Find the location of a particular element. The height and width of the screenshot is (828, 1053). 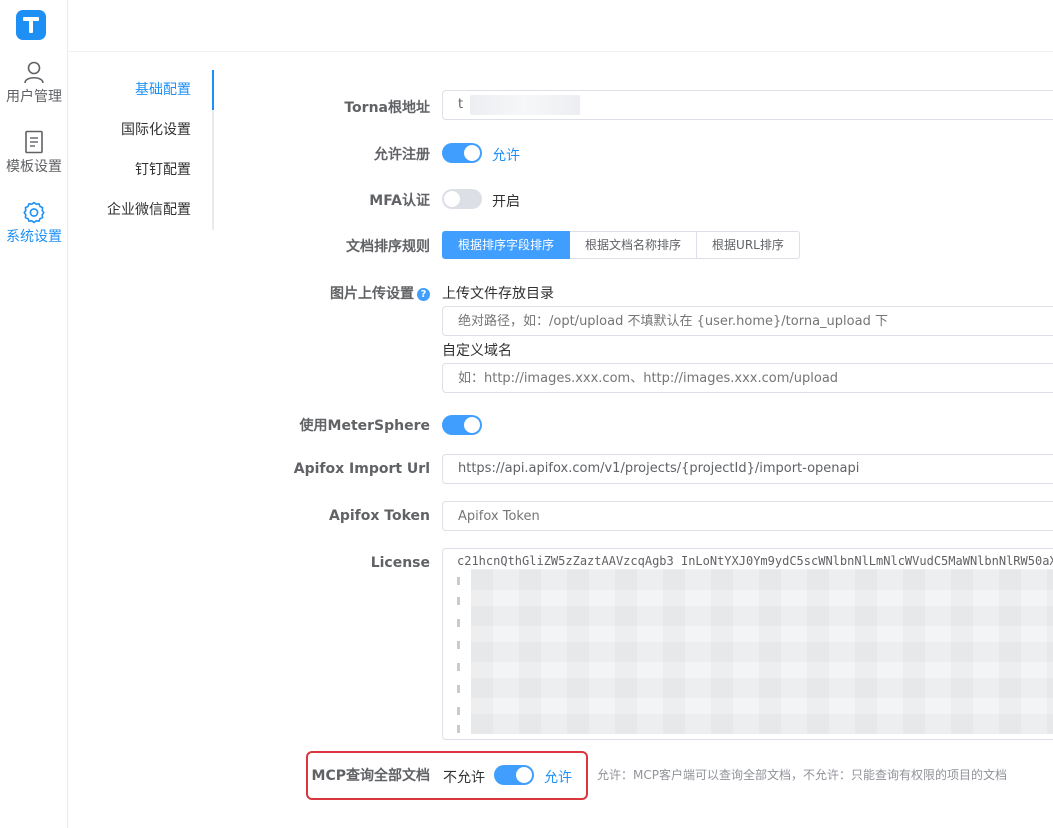

menu-item-wecom: 企业微信配置 is located at coordinates (141, 210).